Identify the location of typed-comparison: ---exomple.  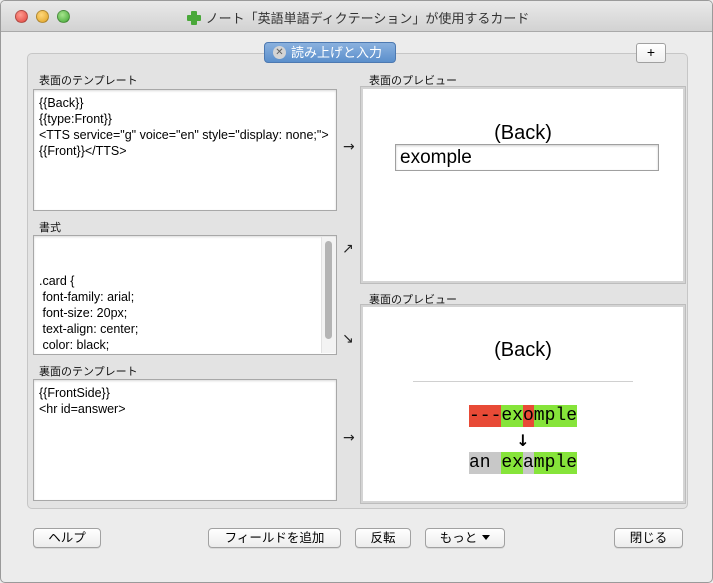
(523, 416).